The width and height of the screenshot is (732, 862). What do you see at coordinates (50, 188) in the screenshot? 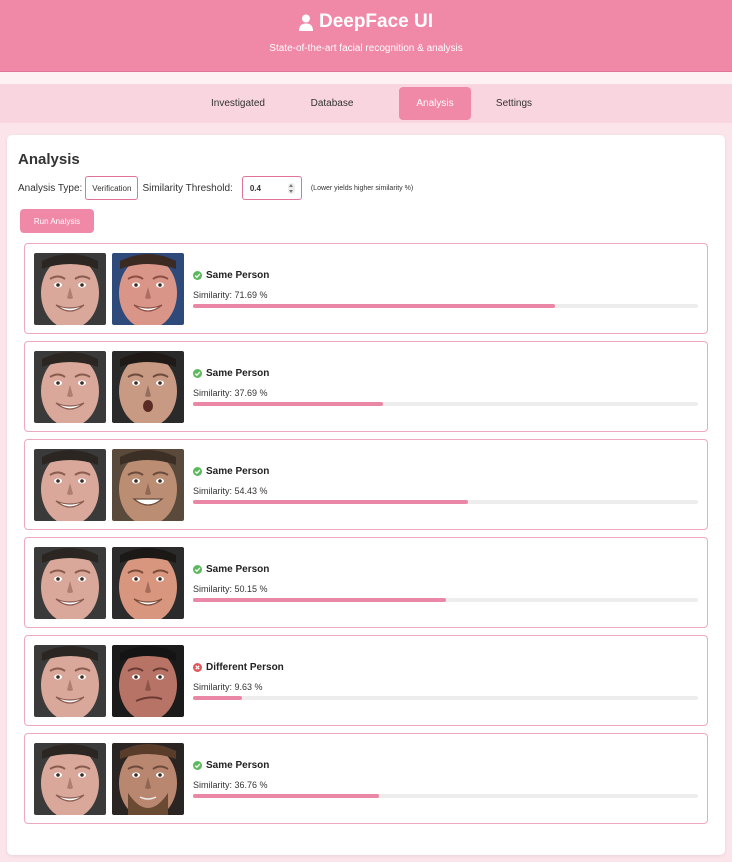
I see `analysis-type-label: Analysis Type:` at bounding box center [50, 188].